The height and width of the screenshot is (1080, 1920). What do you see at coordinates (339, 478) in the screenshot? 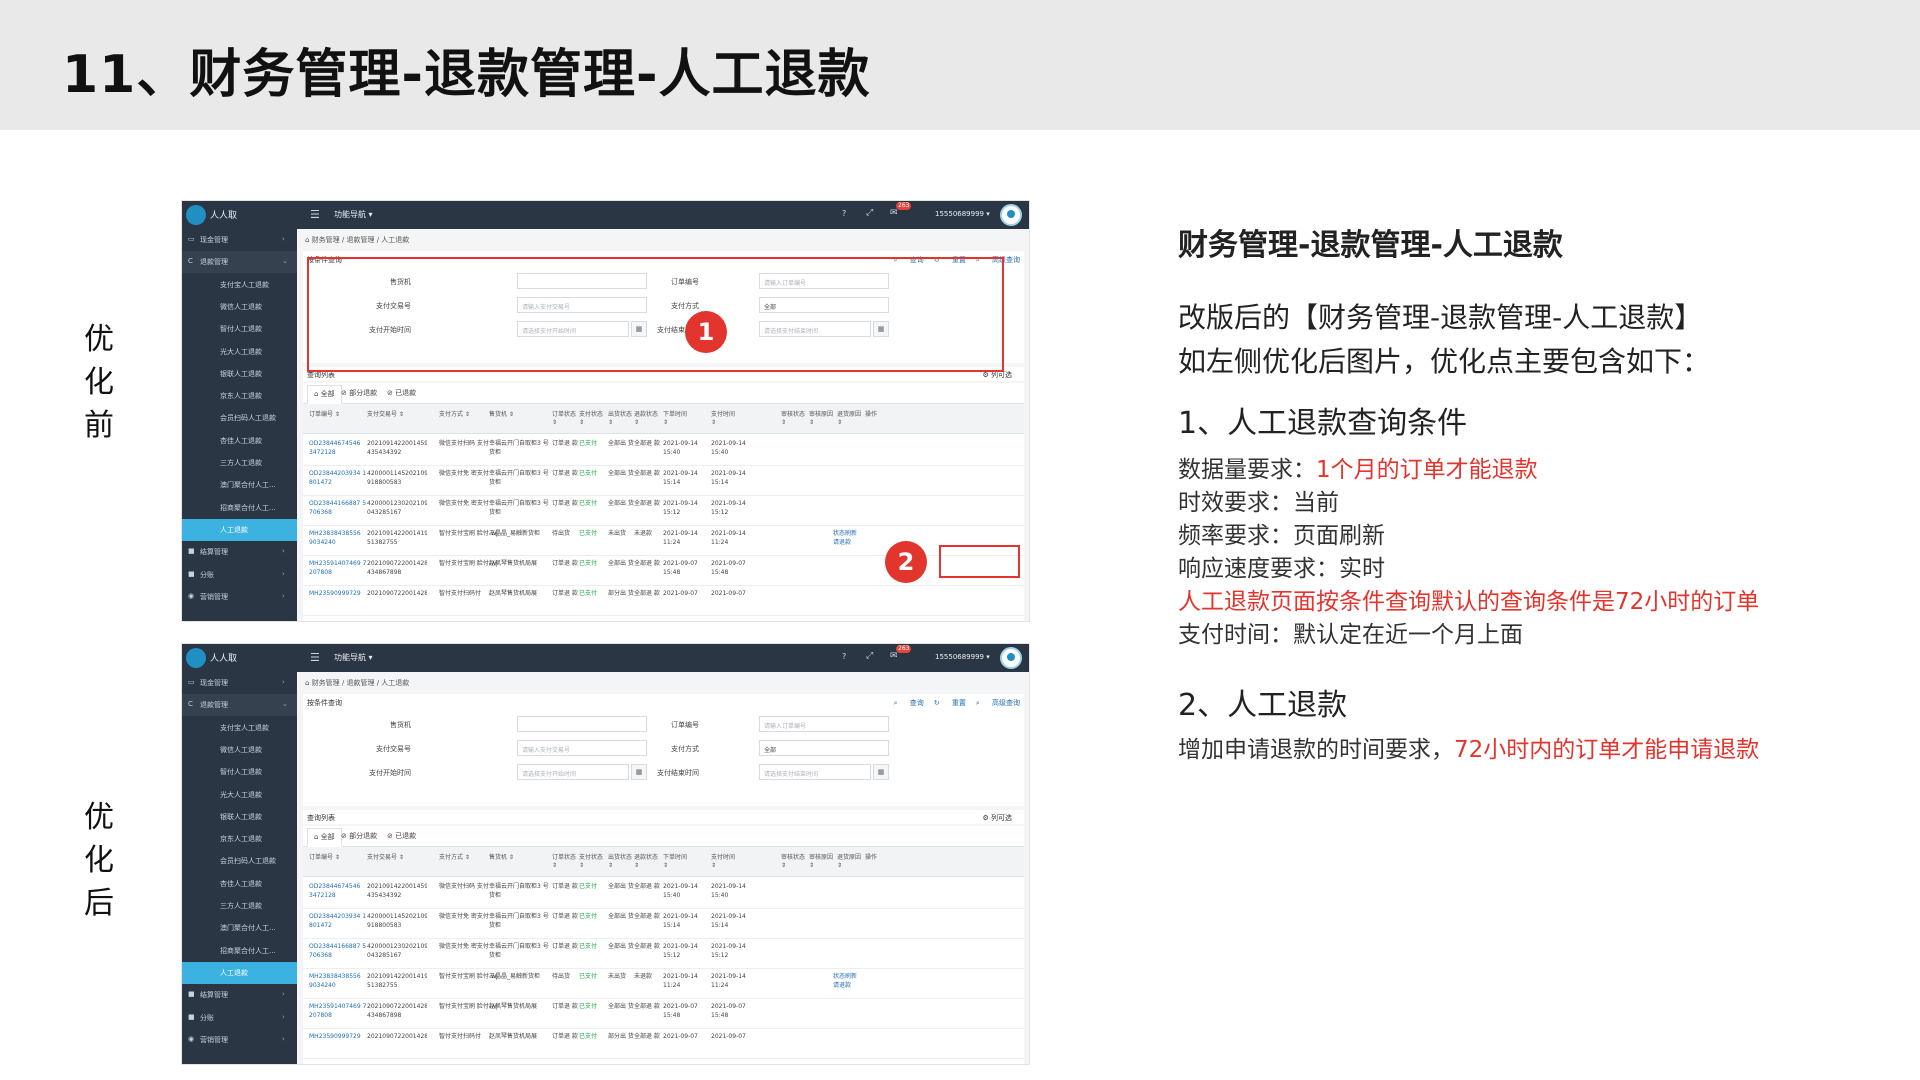
I see `table-cell: OD23844203934 1 801472` at bounding box center [339, 478].